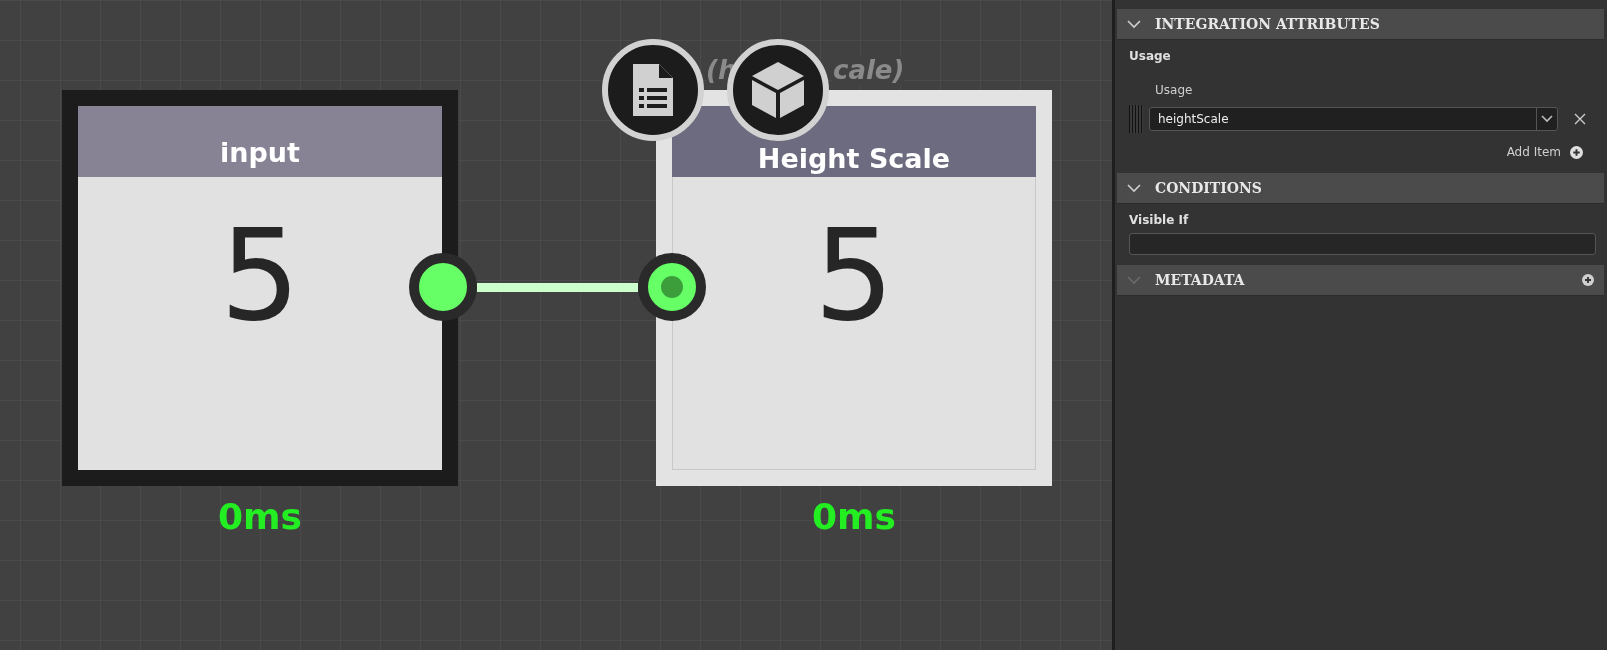 The height and width of the screenshot is (650, 1607). What do you see at coordinates (1547, 119) in the screenshot?
I see `caret-icon` at bounding box center [1547, 119].